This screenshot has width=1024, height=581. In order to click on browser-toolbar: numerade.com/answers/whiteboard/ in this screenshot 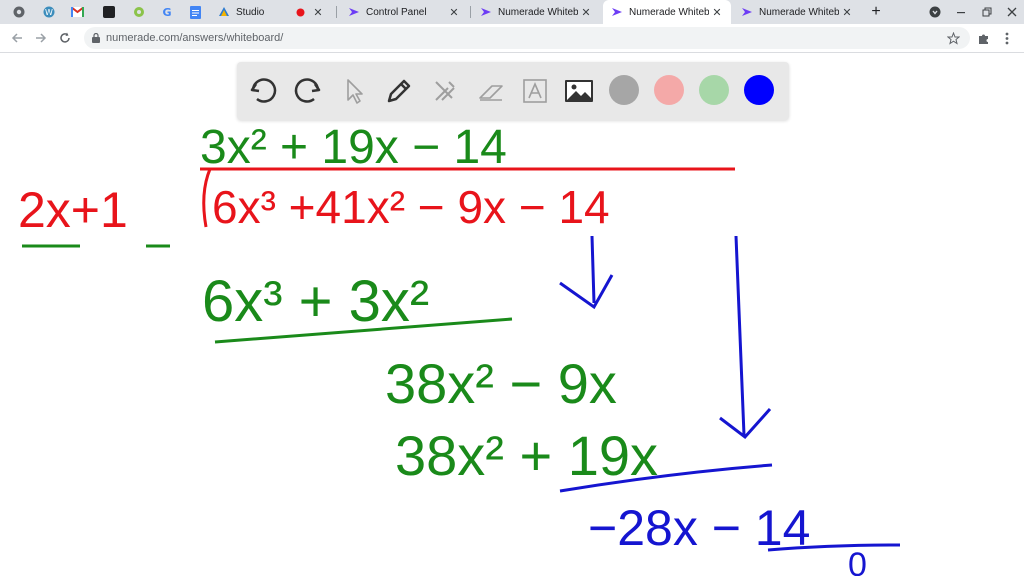, I will do `click(512, 38)`.